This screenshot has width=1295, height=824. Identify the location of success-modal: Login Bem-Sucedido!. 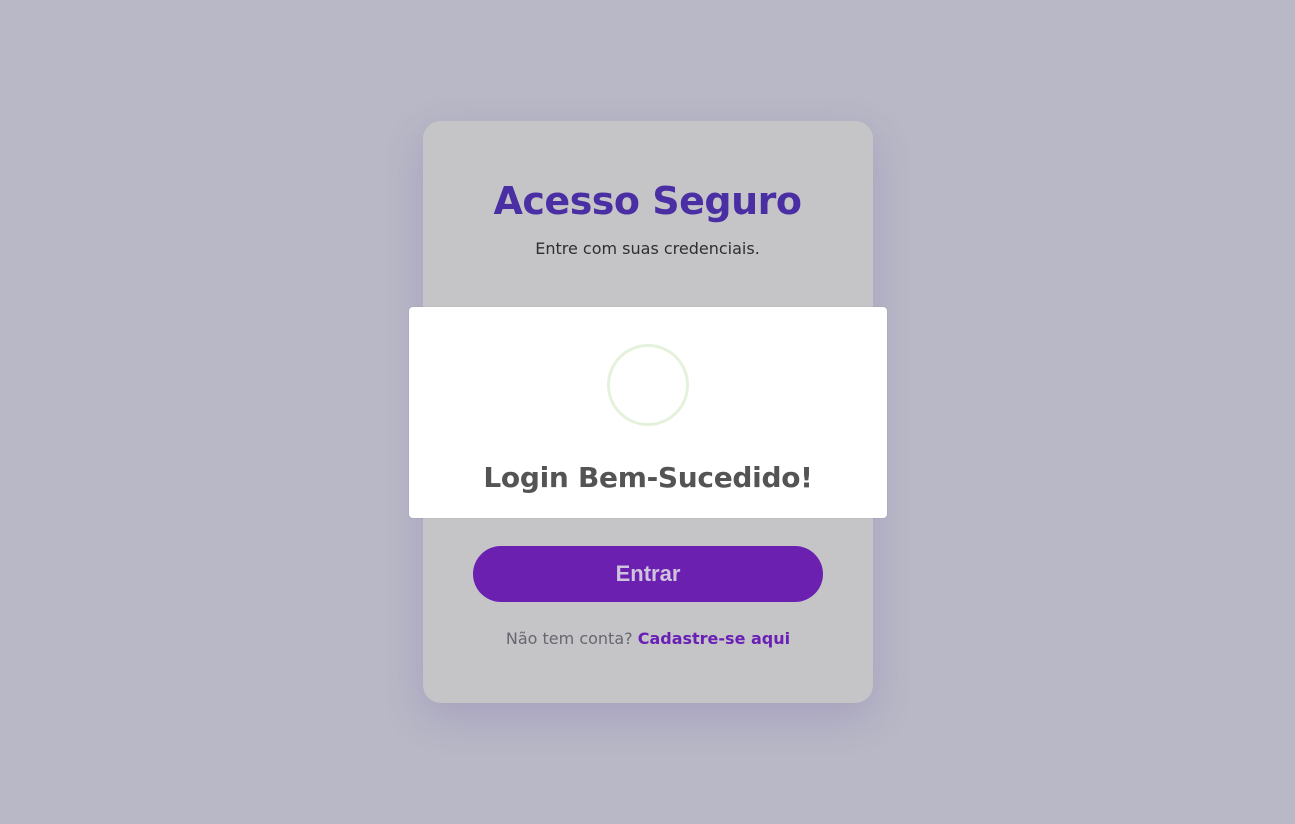
(648, 412).